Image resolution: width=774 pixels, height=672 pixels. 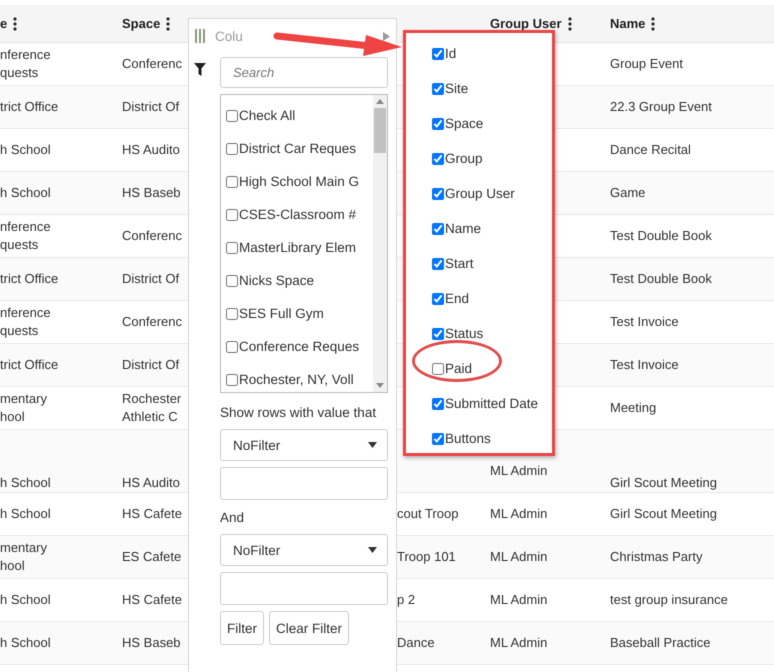 I want to click on value-label: District Car Reques, so click(x=297, y=148).